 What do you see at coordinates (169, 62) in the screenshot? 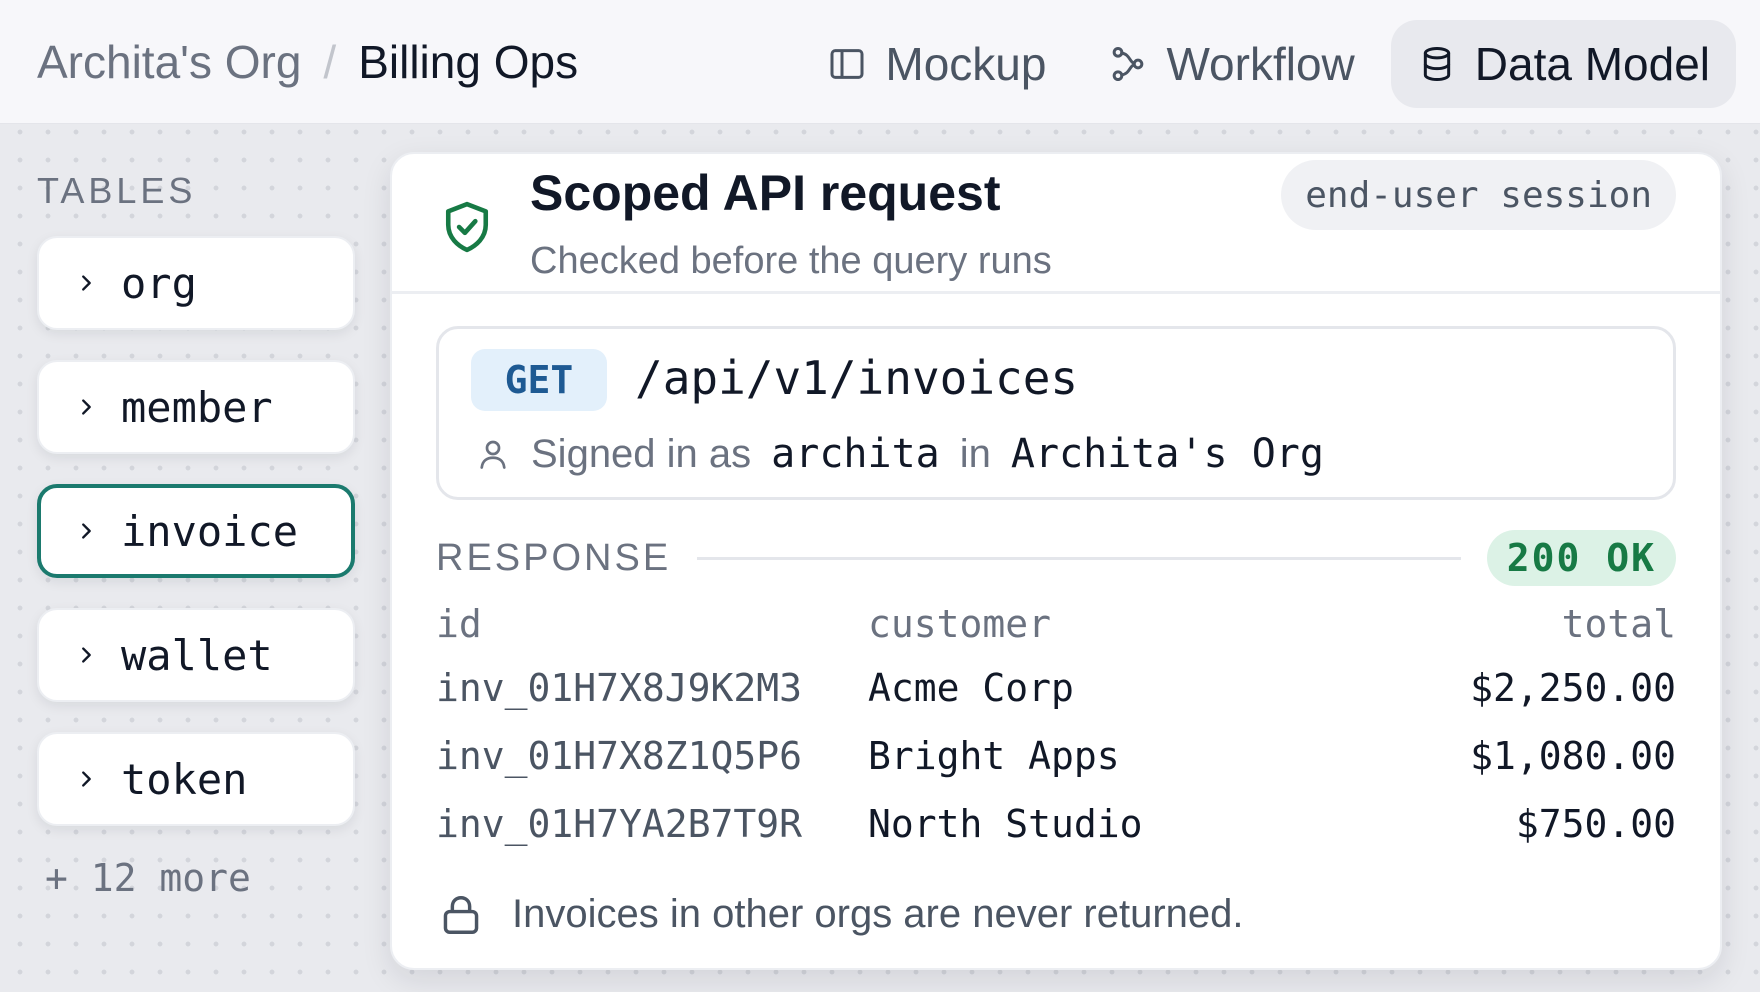
I see `breadcrumb-org: Archita's Org` at bounding box center [169, 62].